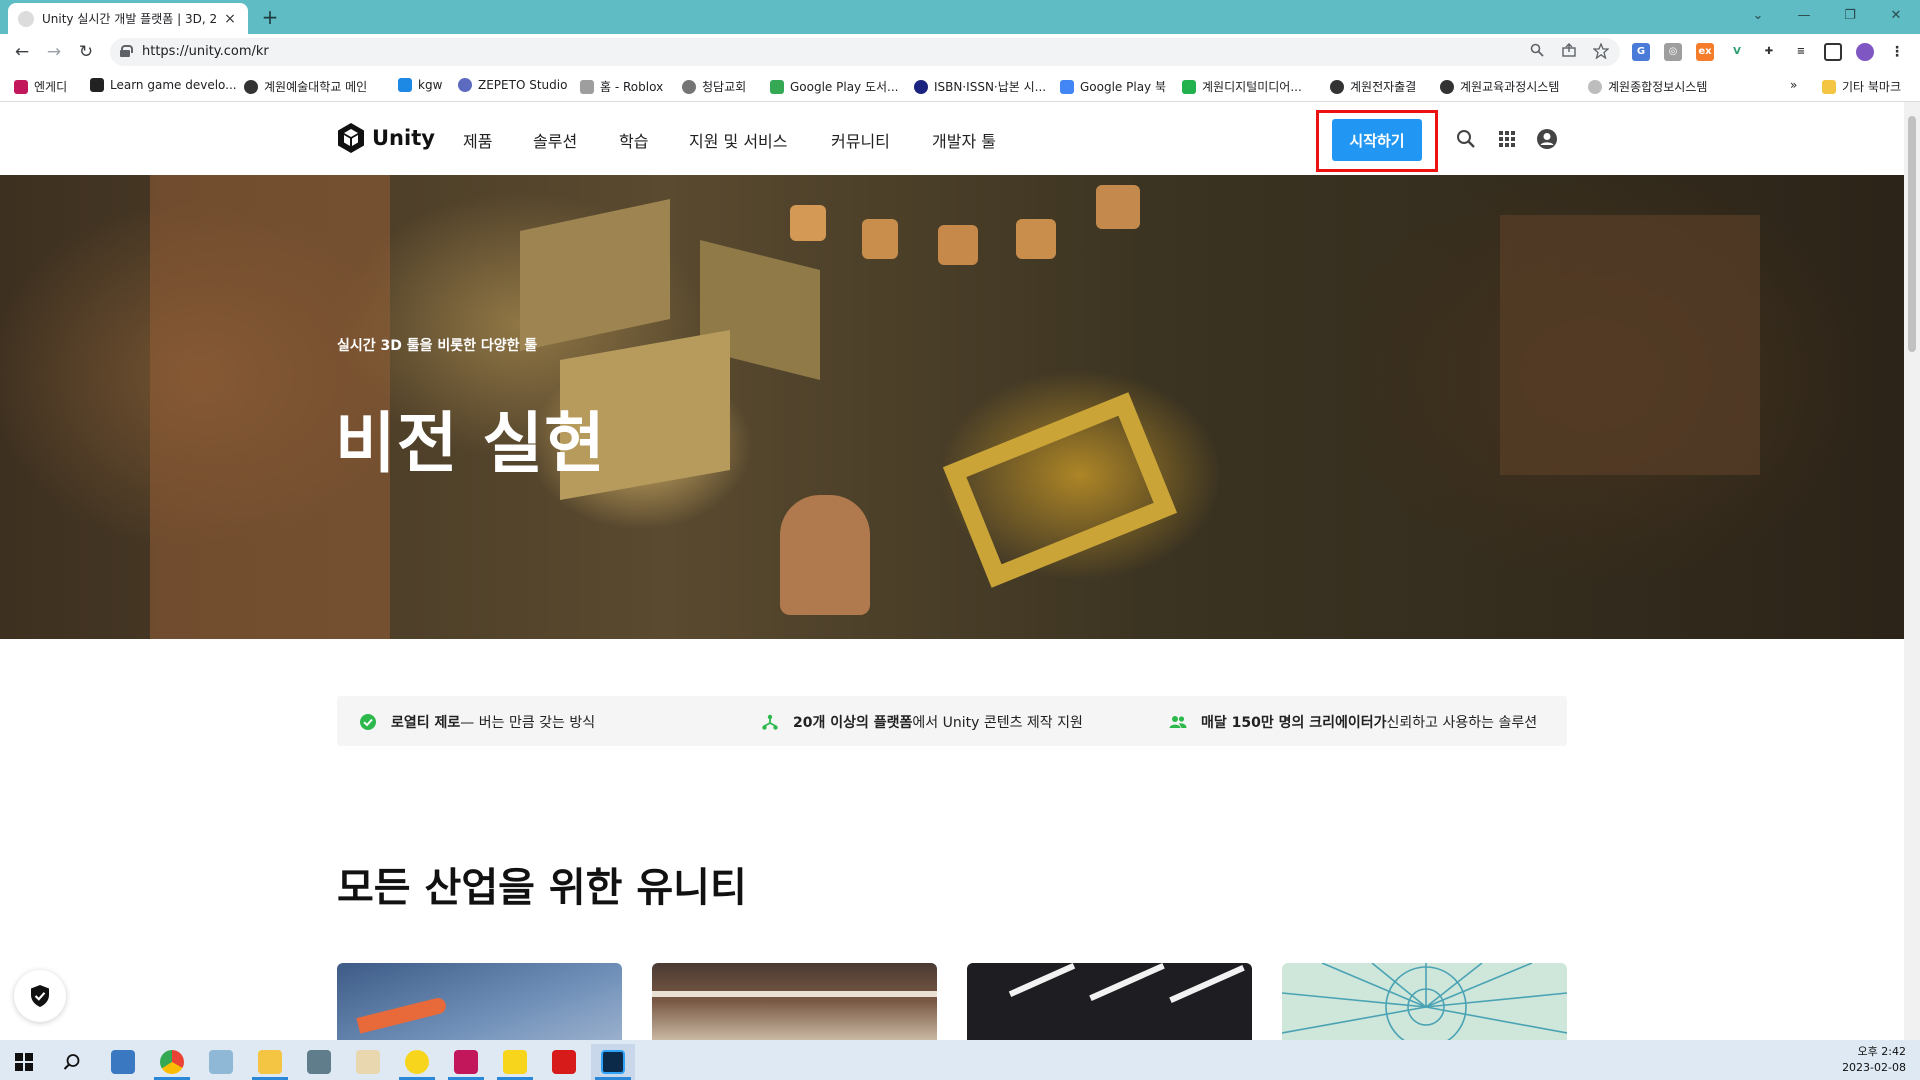 This screenshot has width=1920, height=1080. Describe the element at coordinates (477, 722) in the screenshot. I see `value-prop-royalty: 로열티 제로 — 버는 만큼 갖는 방식` at that location.